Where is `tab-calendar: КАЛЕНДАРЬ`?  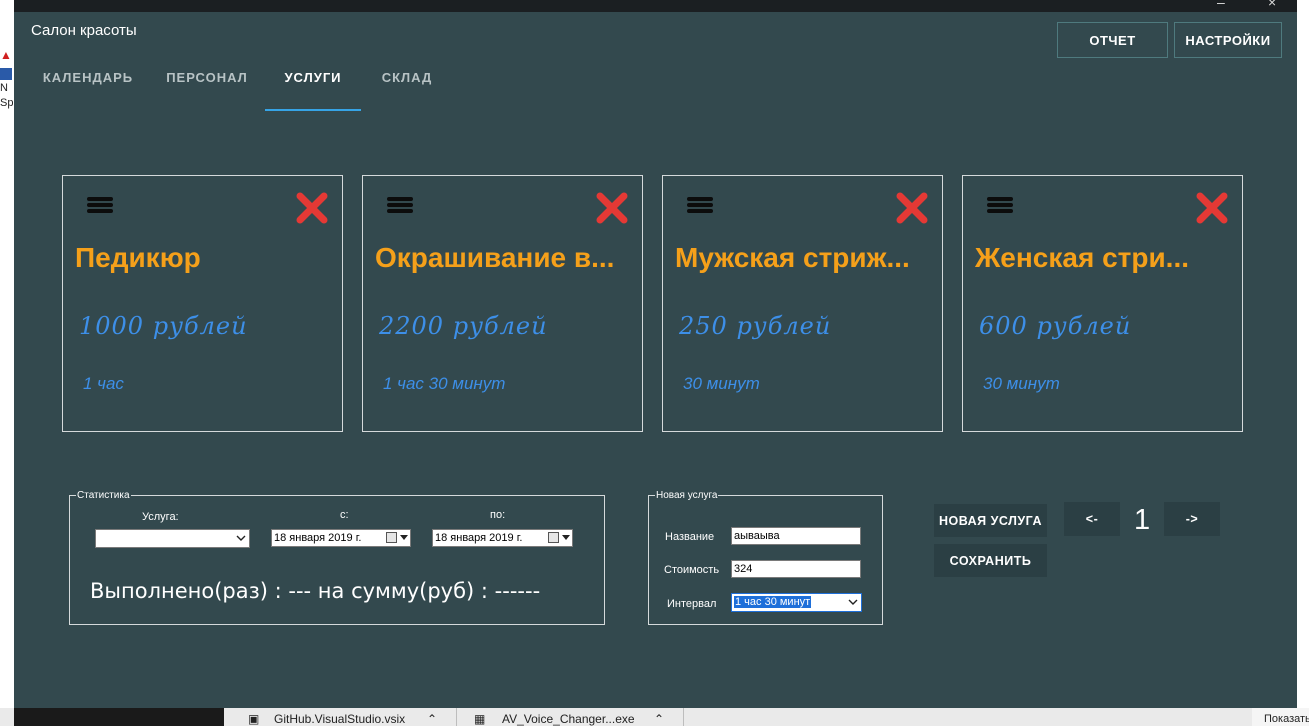 tab-calendar: КАЛЕНДАРЬ is located at coordinates (88, 82).